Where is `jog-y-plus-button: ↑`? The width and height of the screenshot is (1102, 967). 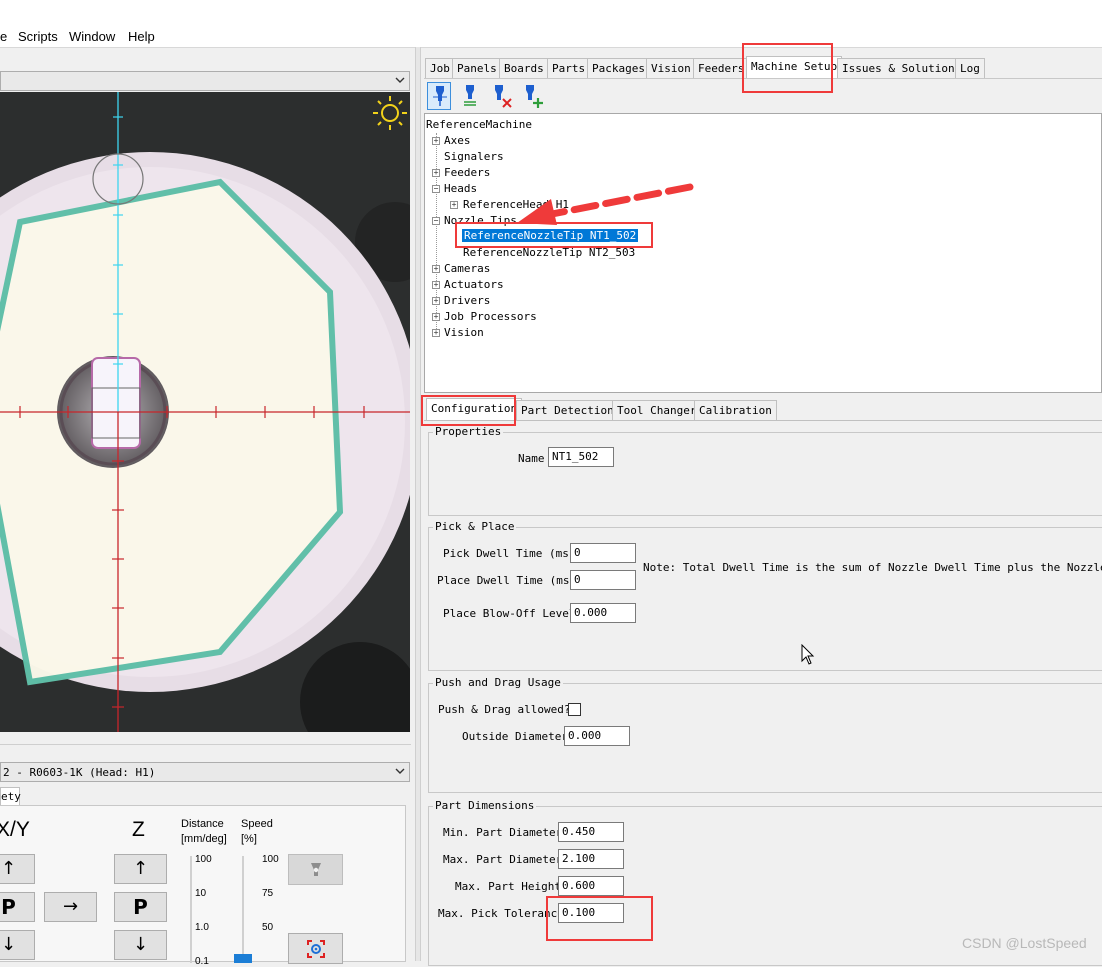
jog-y-plus-button: ↑ is located at coordinates (17, 869).